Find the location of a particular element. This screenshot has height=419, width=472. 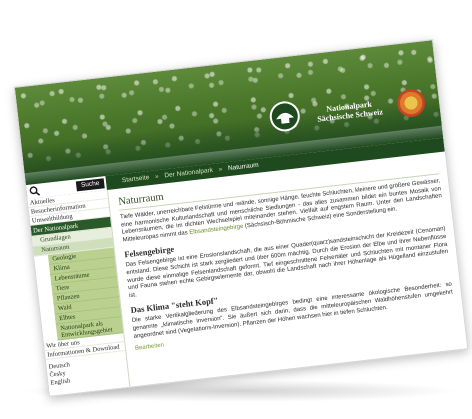

search-icon is located at coordinates (34, 191).